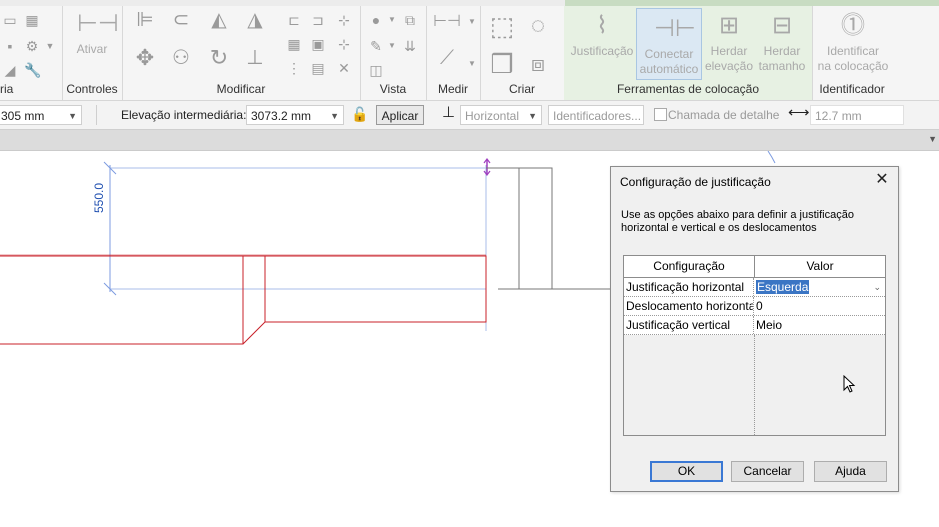  I want to click on split-gap-icon: ⊐, so click(318, 20).